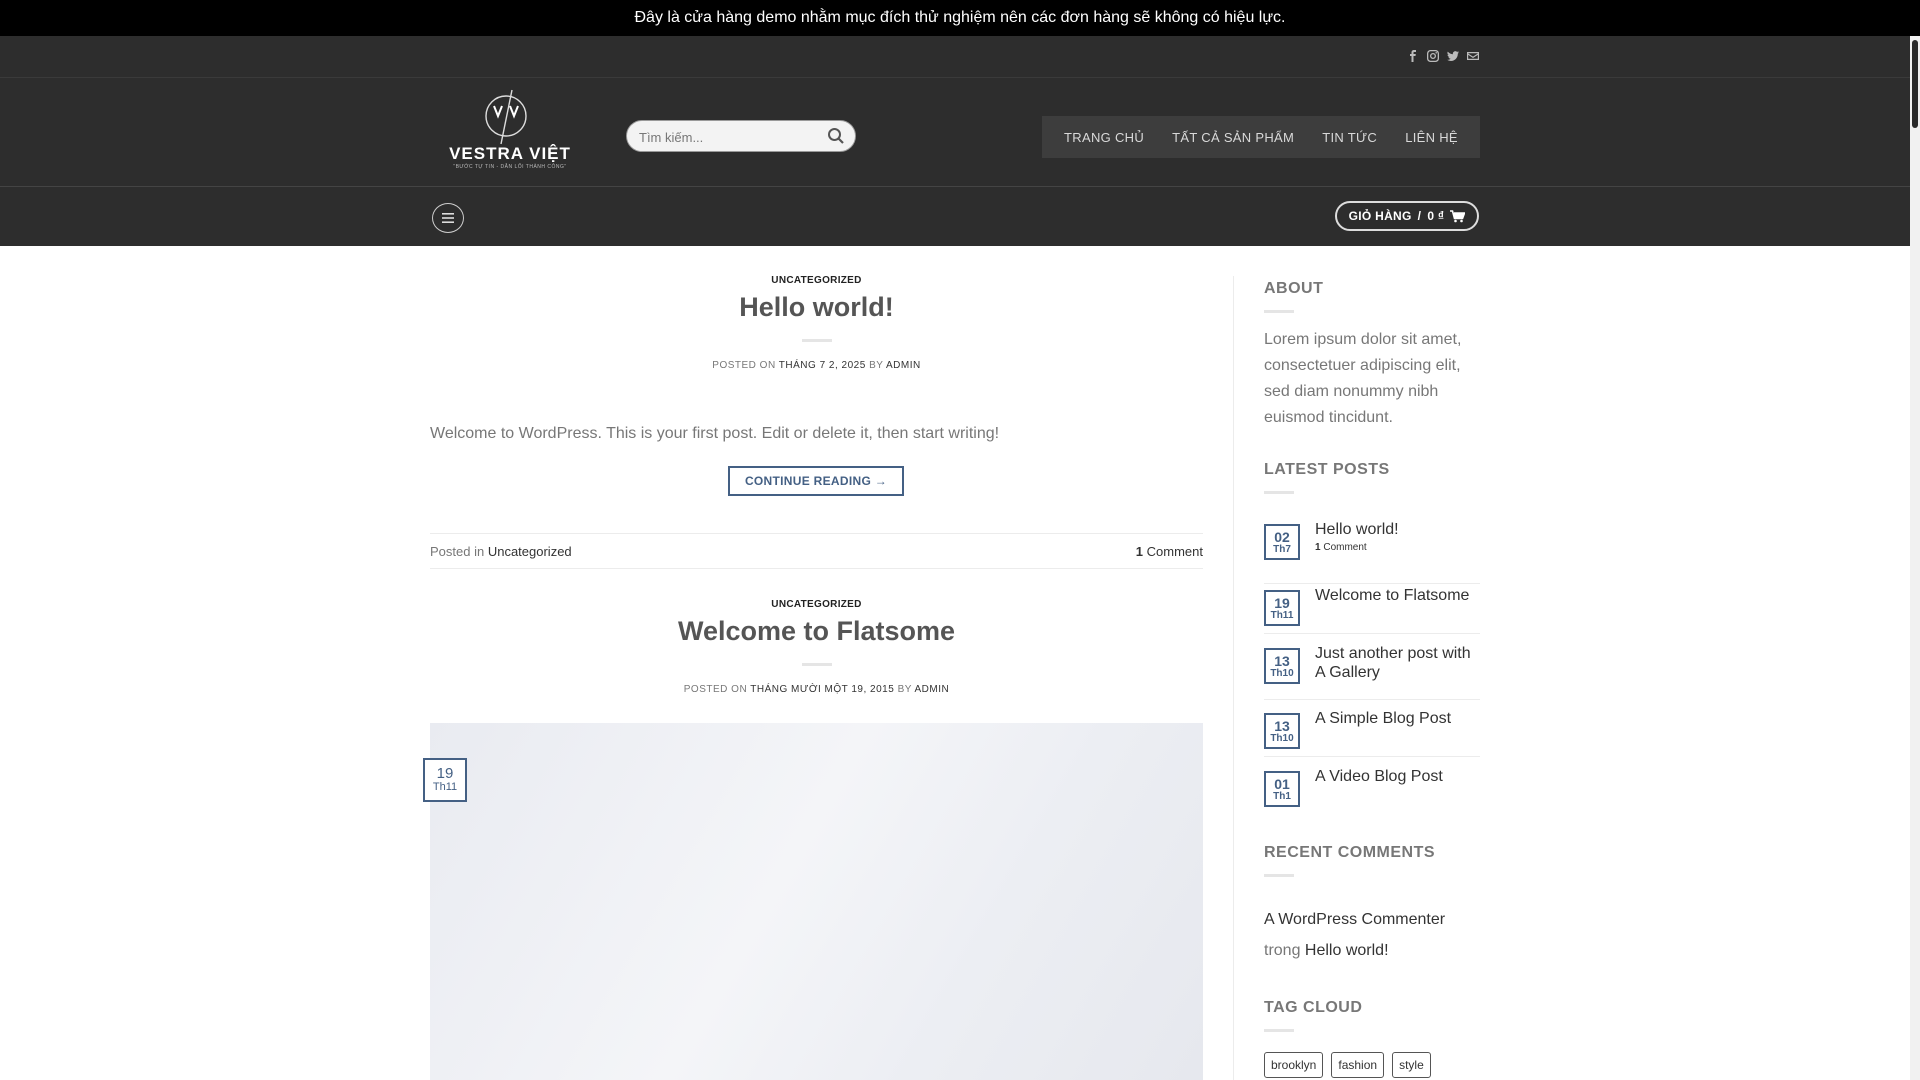 The height and width of the screenshot is (1080, 1920). Describe the element at coordinates (1397, 663) in the screenshot. I see `latest-post-title: Just another post with A Gallery` at that location.